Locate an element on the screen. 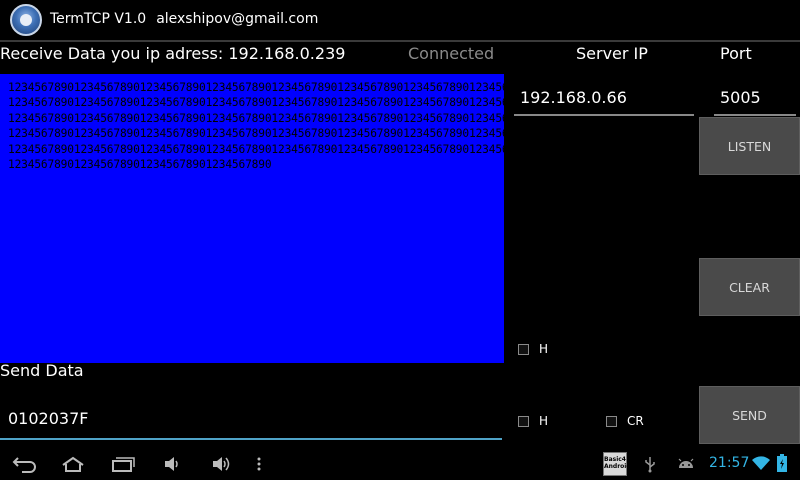 The width and height of the screenshot is (800, 480). battery-icon is located at coordinates (782, 463).